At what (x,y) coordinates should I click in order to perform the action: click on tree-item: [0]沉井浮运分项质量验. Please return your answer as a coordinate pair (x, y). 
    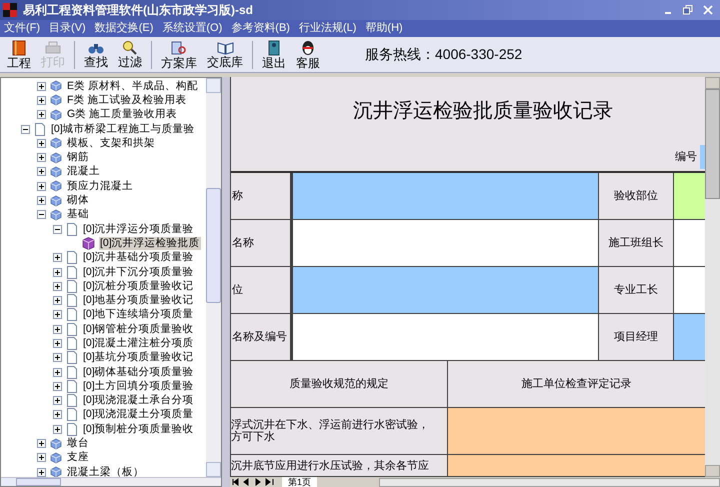
    Looking at the image, I should click on (138, 229).